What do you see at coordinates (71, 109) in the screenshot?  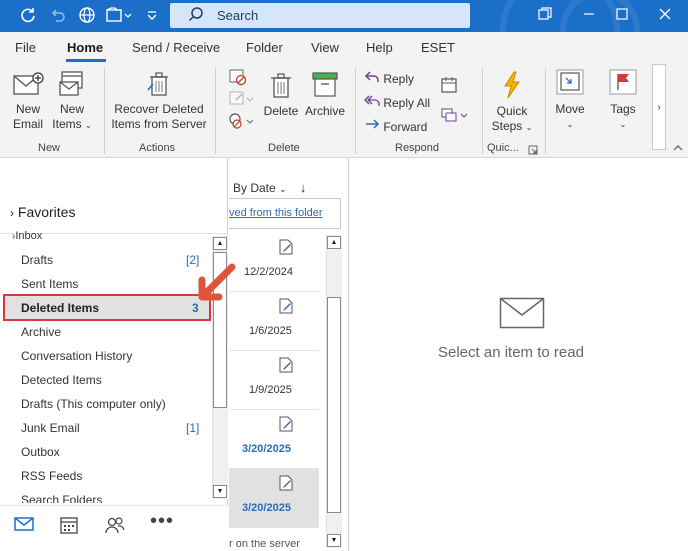 I see `new-items-label-1: New` at bounding box center [71, 109].